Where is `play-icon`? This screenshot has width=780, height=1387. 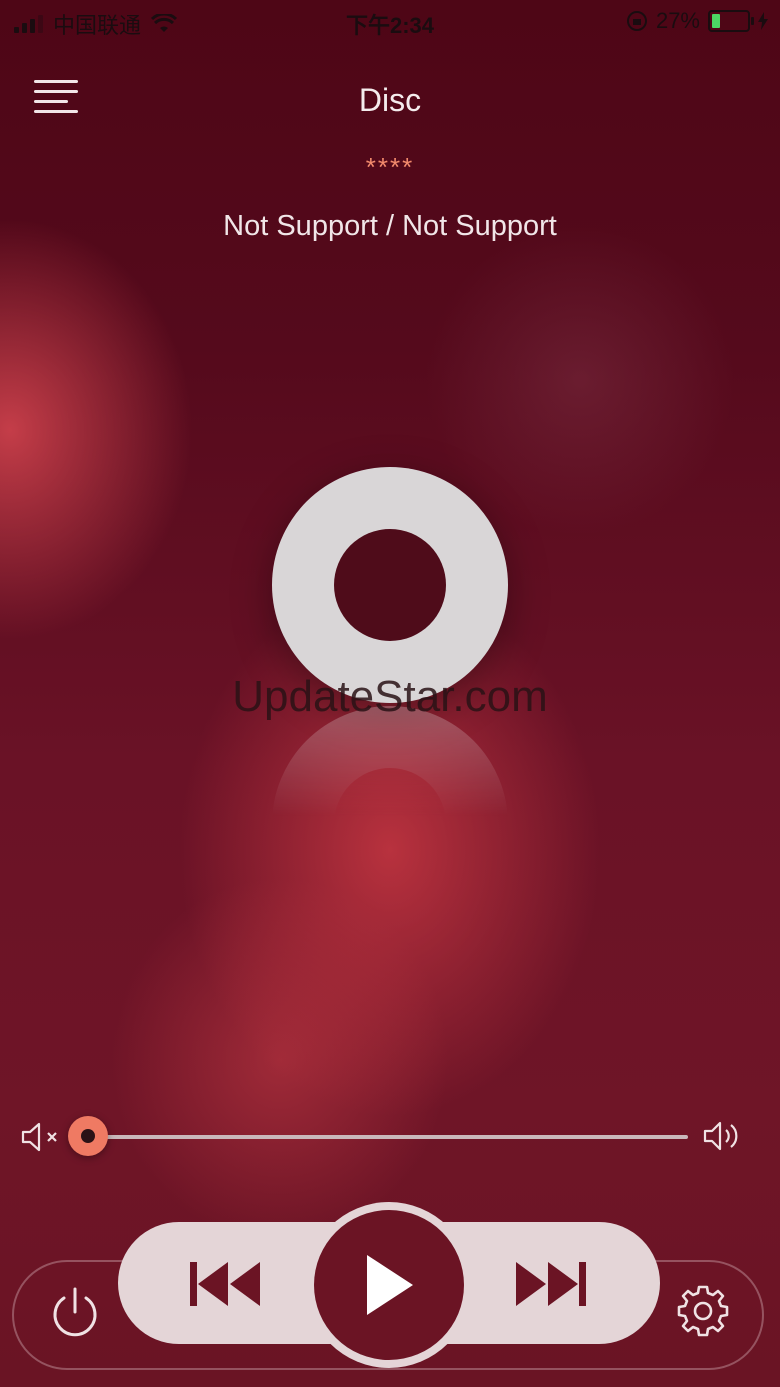 play-icon is located at coordinates (390, 1285).